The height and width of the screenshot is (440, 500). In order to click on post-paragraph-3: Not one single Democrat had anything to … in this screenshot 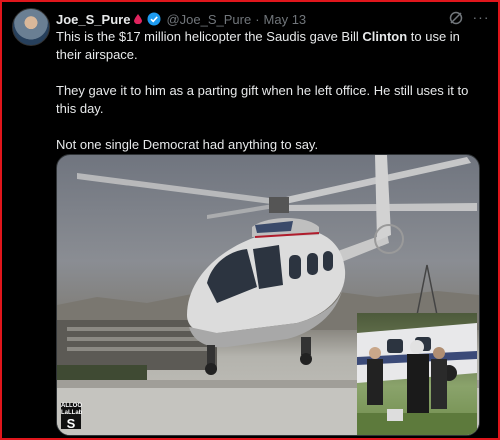, I will do `click(187, 144)`.